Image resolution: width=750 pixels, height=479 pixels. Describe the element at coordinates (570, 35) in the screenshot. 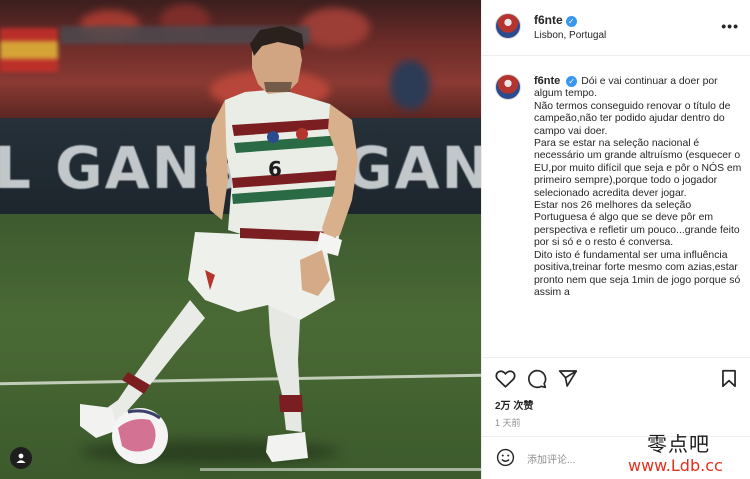

I see `location-link: Lisbon, Portugal` at that location.